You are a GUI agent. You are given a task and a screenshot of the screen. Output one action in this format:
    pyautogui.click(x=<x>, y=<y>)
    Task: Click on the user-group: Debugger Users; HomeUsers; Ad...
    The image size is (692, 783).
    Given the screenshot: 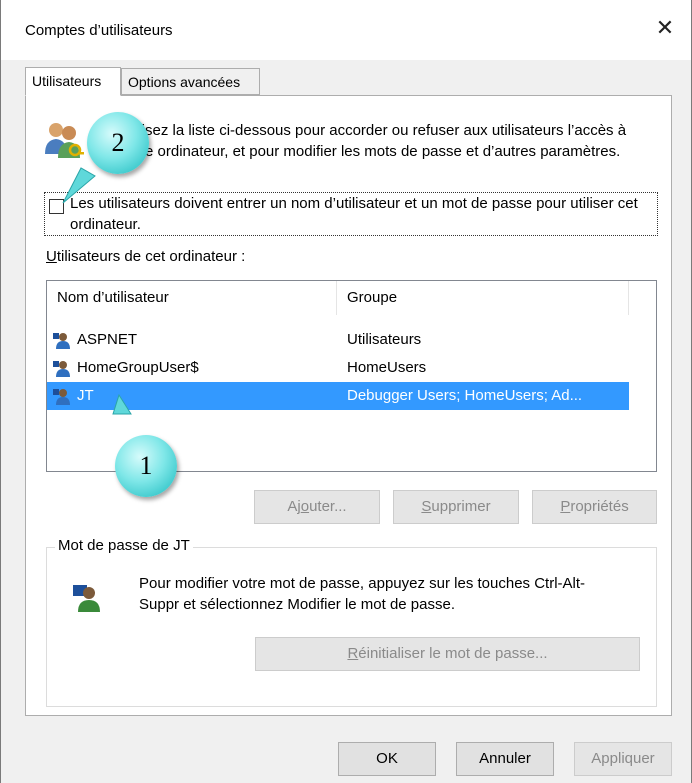 What is the action you would take?
    pyautogui.click(x=465, y=395)
    